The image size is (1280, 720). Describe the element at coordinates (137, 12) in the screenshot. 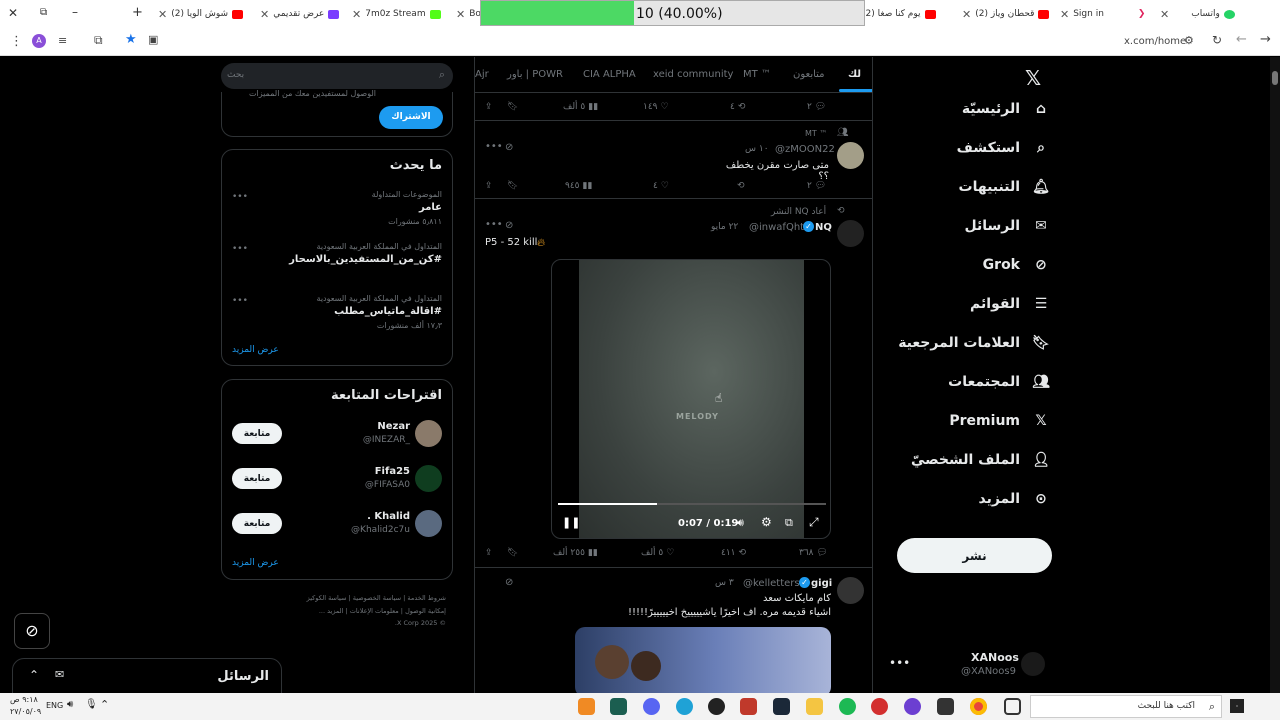

I see `new-tab-icon: +` at that location.